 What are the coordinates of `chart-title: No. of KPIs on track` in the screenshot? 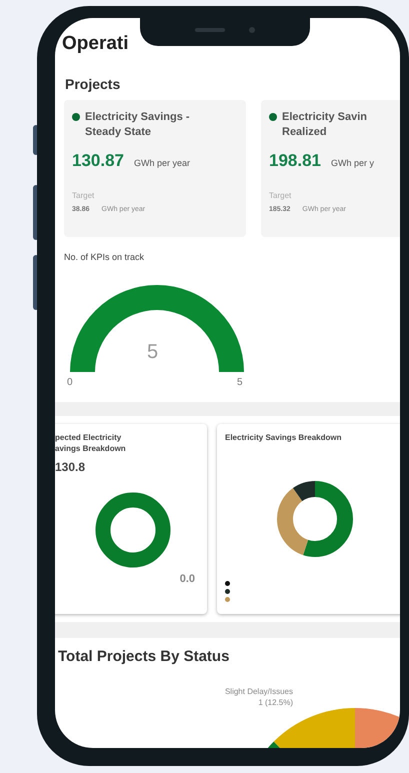 It's located at (104, 257).